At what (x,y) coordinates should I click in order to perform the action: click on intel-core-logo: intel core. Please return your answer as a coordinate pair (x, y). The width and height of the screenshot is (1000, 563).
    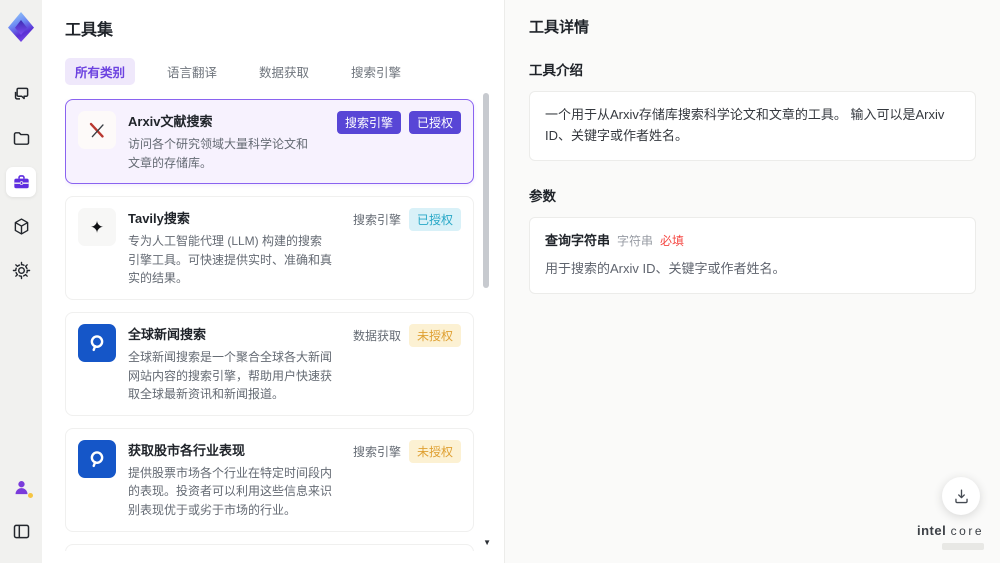
    Looking at the image, I should click on (950, 536).